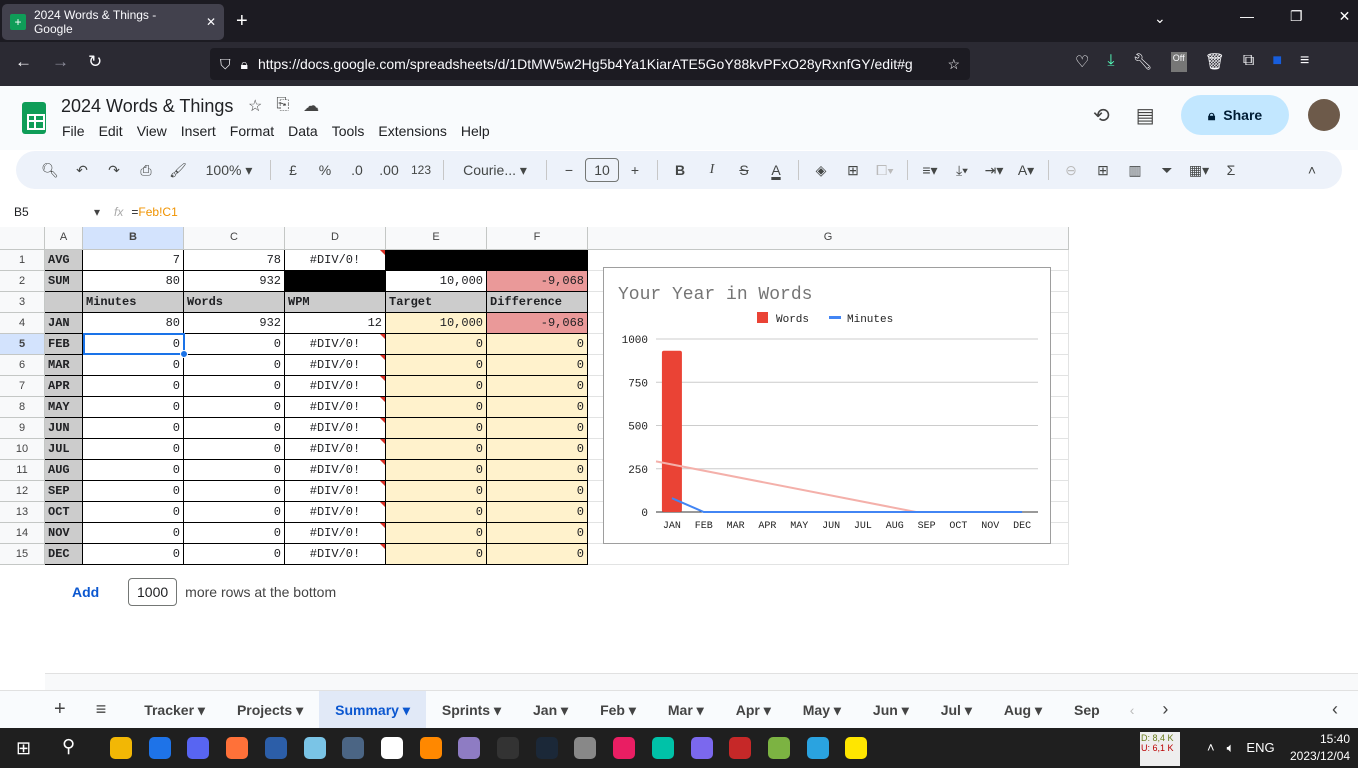 The image size is (1358, 768). I want to click on cell-C13: 0, so click(234, 512).